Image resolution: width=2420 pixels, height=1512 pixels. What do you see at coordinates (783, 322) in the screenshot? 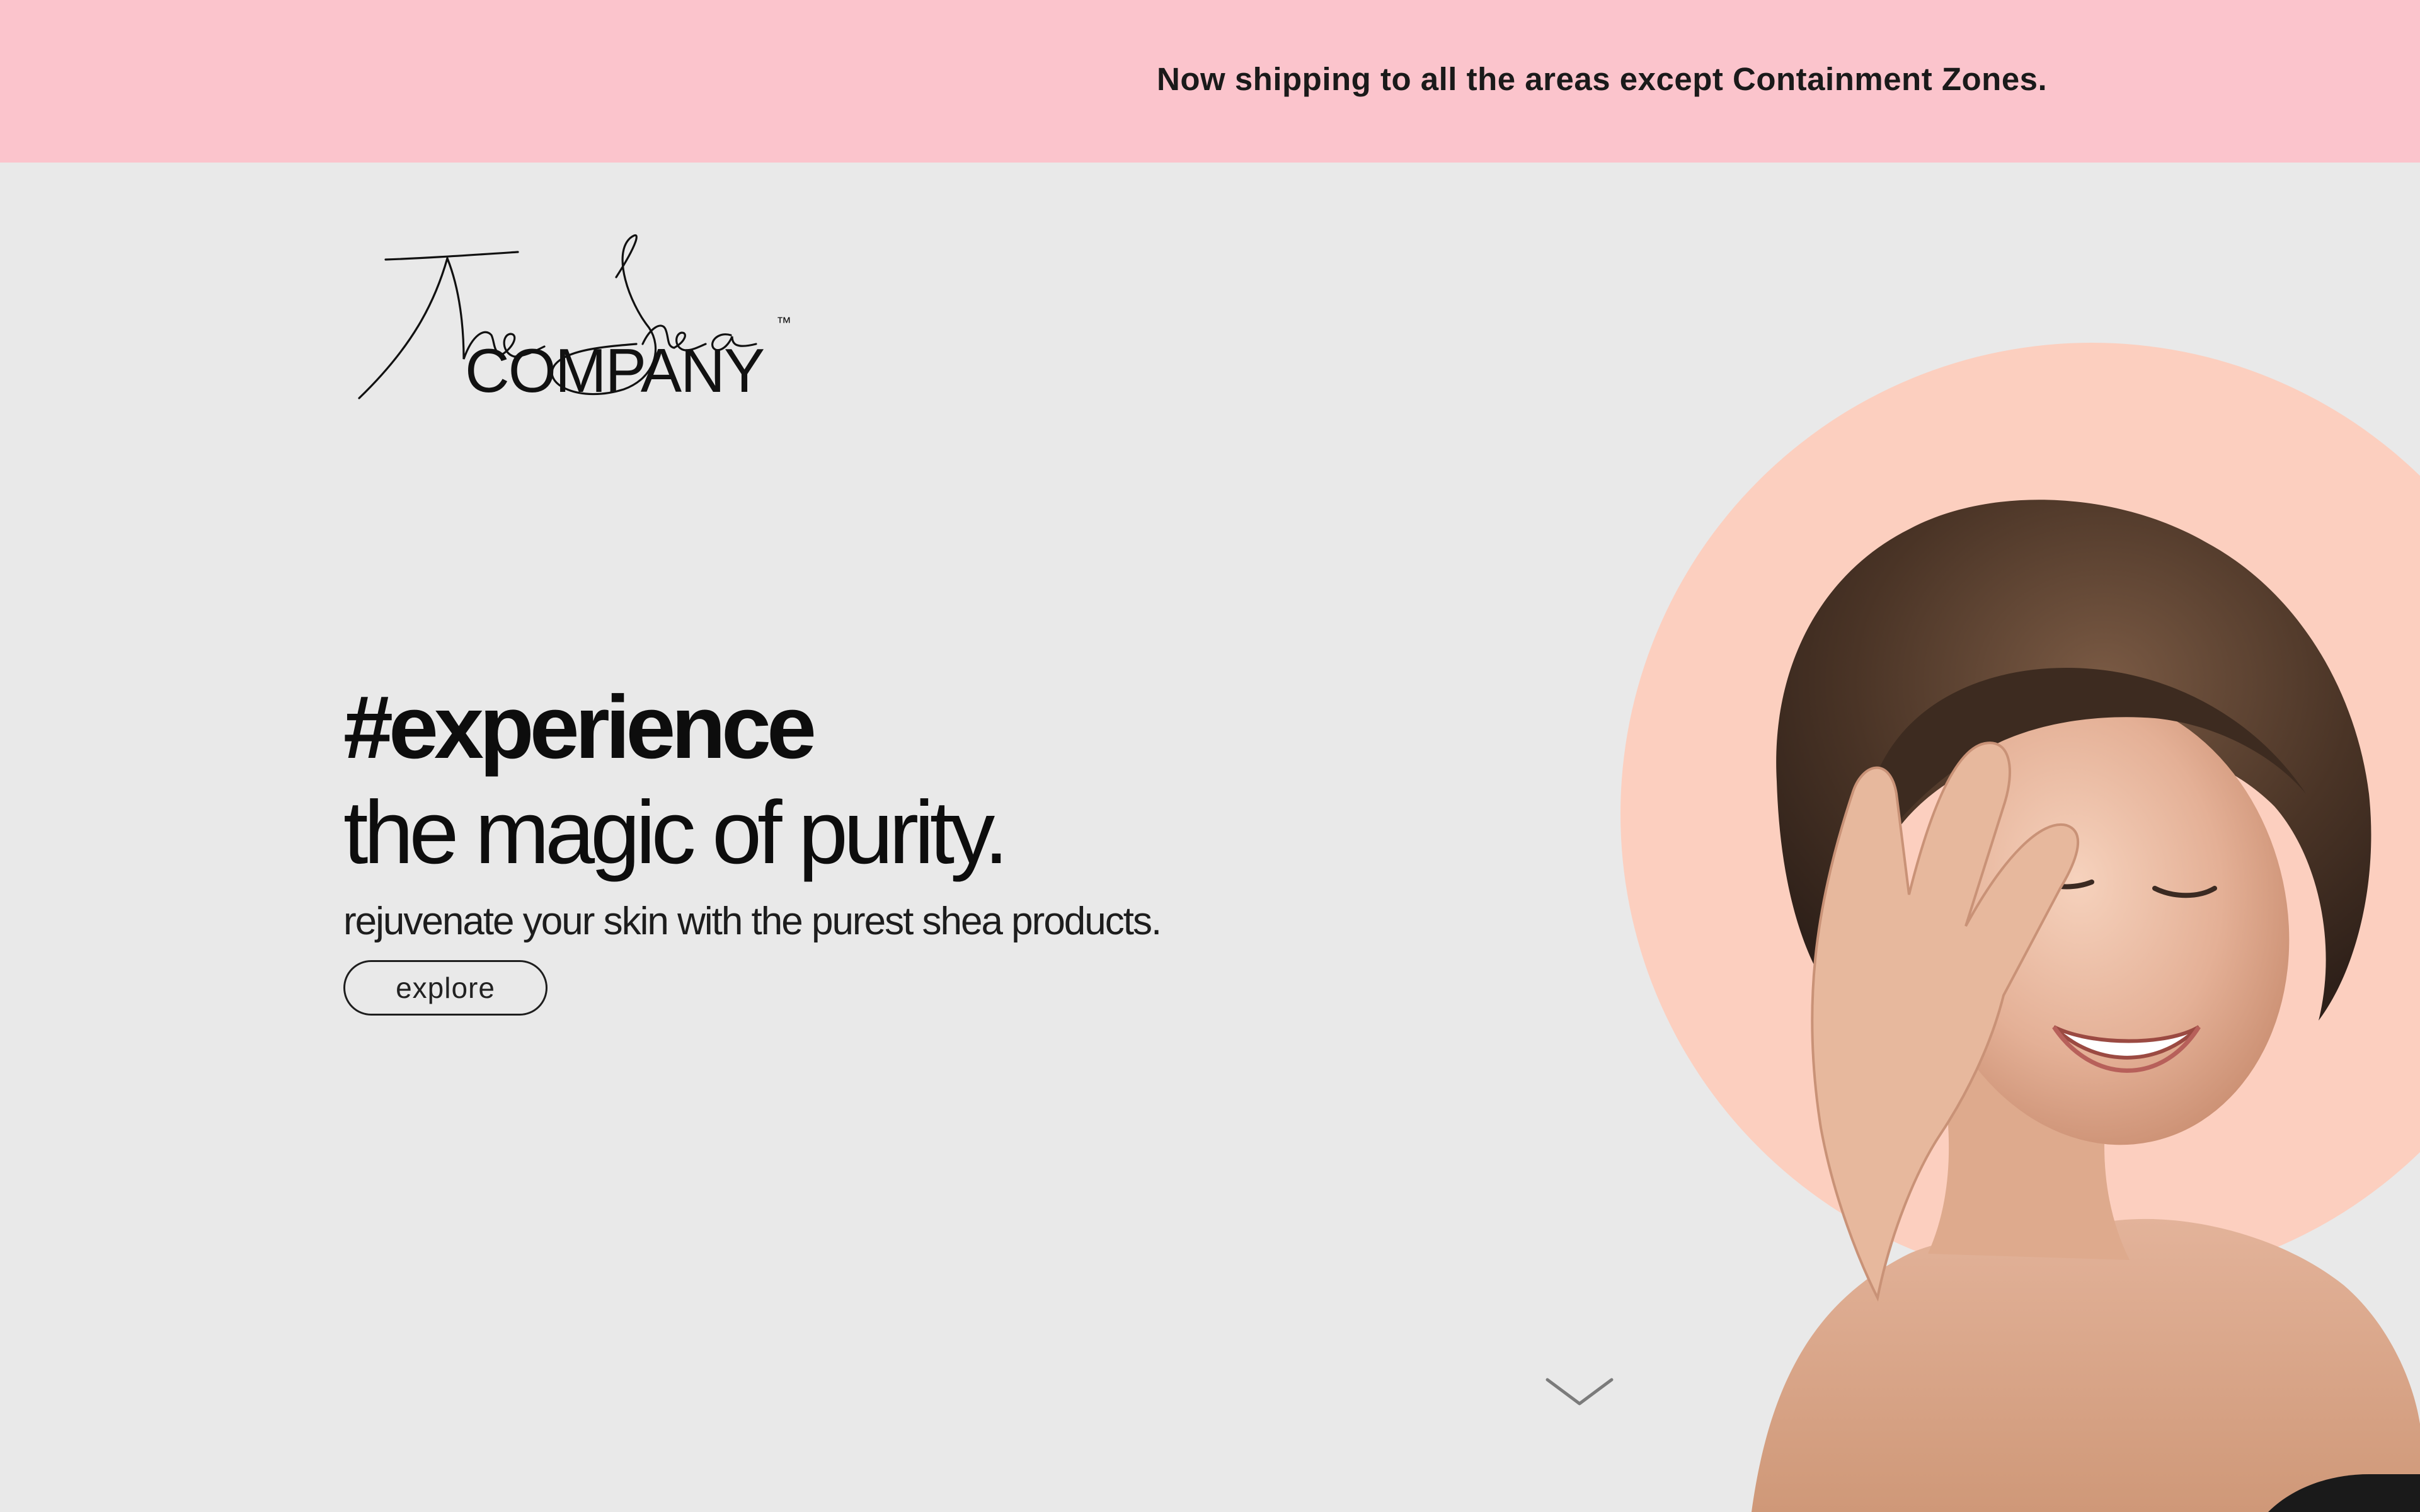
I see `logo-trademark: ™` at bounding box center [783, 322].